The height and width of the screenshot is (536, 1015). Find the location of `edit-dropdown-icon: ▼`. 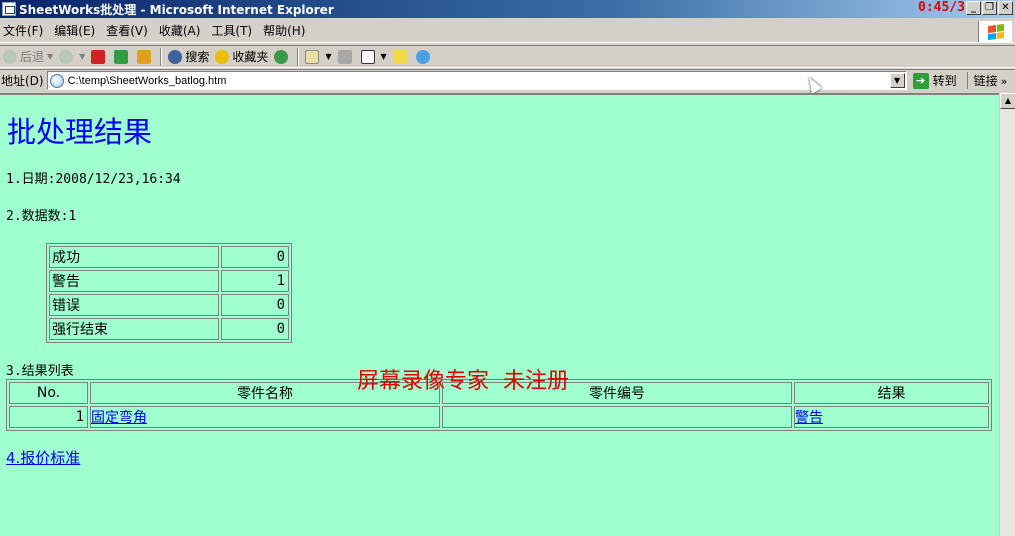

edit-dropdown-icon: ▼ is located at coordinates (384, 56).